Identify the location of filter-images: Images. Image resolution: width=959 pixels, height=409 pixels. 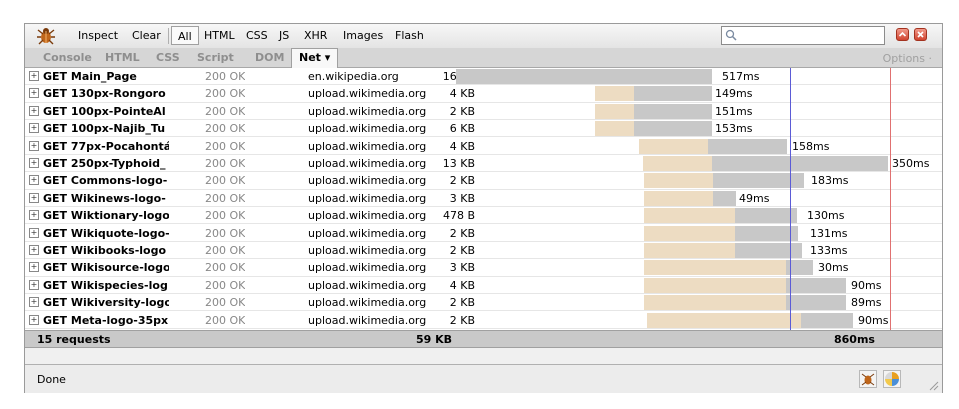
(363, 35).